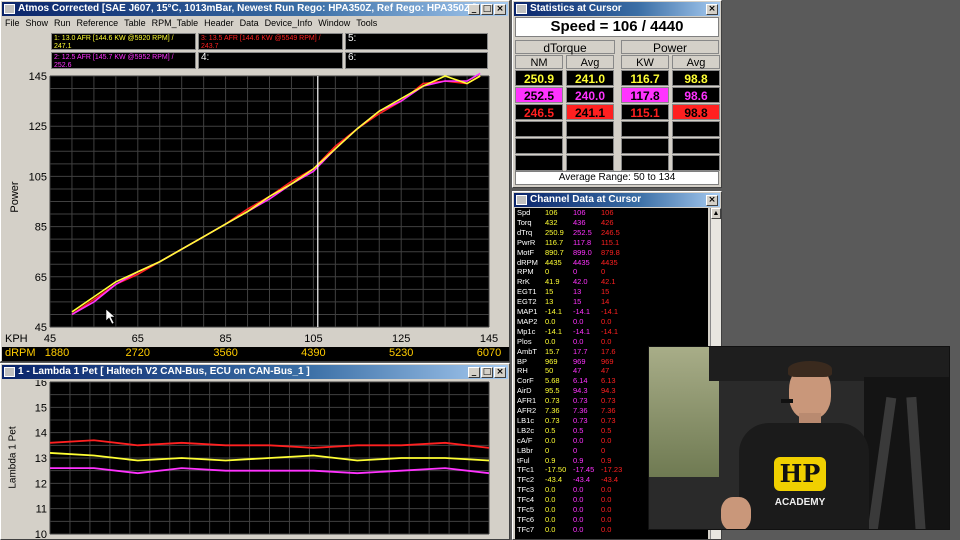 The width and height of the screenshot is (960, 540). What do you see at coordinates (526, 252) in the screenshot?
I see `channel-name: MotF` at bounding box center [526, 252].